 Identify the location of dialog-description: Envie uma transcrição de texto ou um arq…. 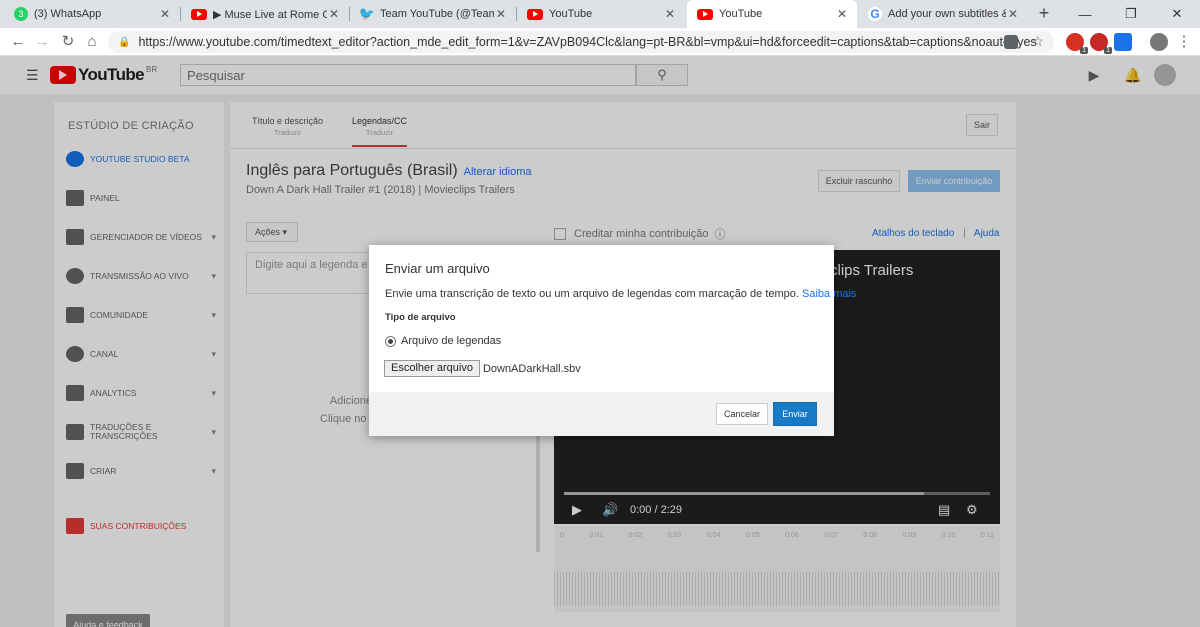
(621, 294).